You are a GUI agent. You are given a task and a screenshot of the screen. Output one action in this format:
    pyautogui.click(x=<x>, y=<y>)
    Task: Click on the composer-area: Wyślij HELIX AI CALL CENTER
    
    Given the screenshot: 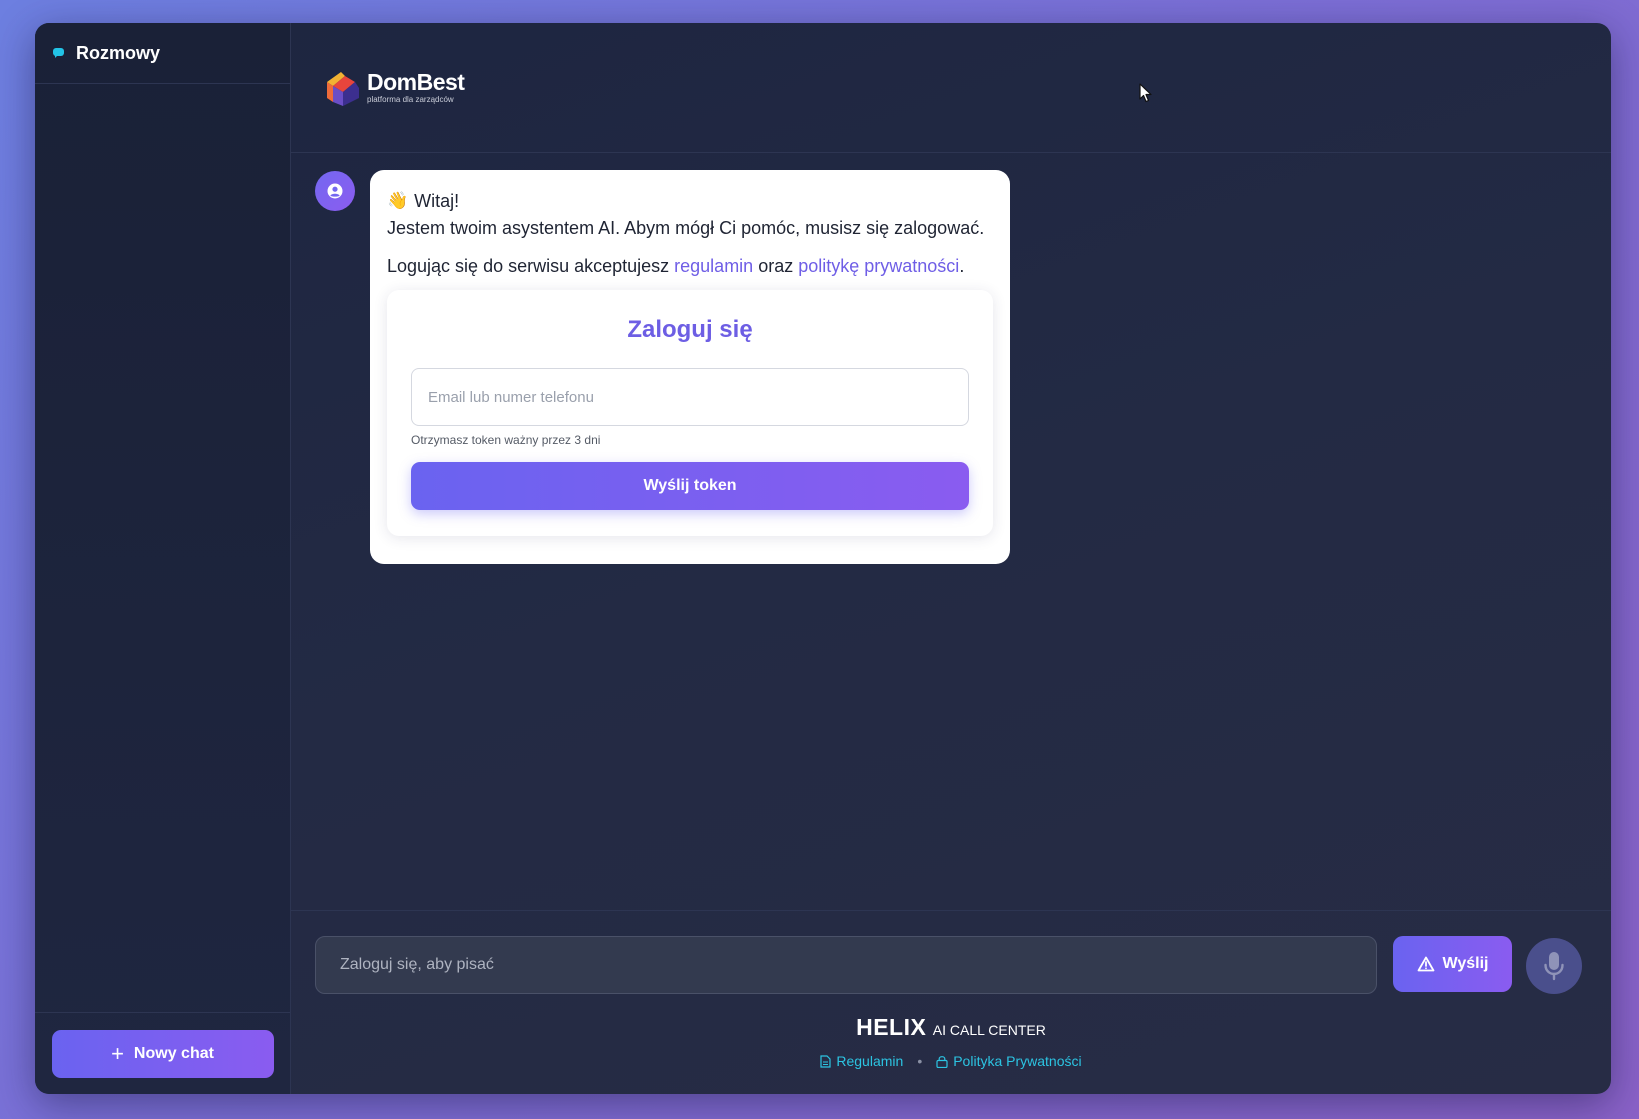 What is the action you would take?
    pyautogui.click(x=951, y=1002)
    